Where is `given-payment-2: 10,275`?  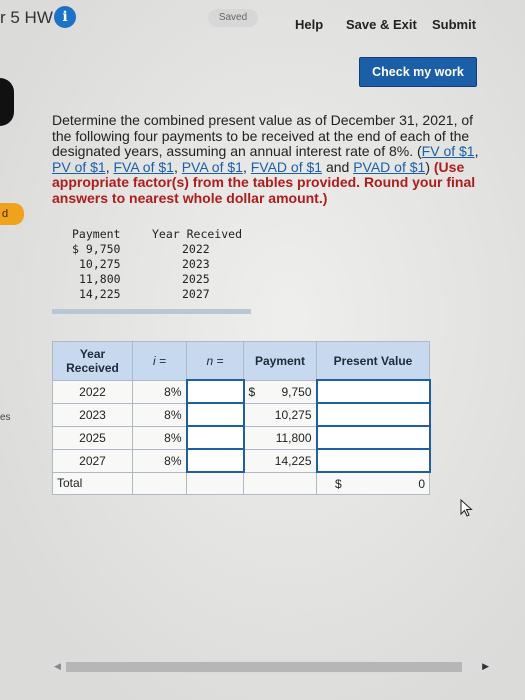
given-payment-2: 10,275 is located at coordinates (100, 264).